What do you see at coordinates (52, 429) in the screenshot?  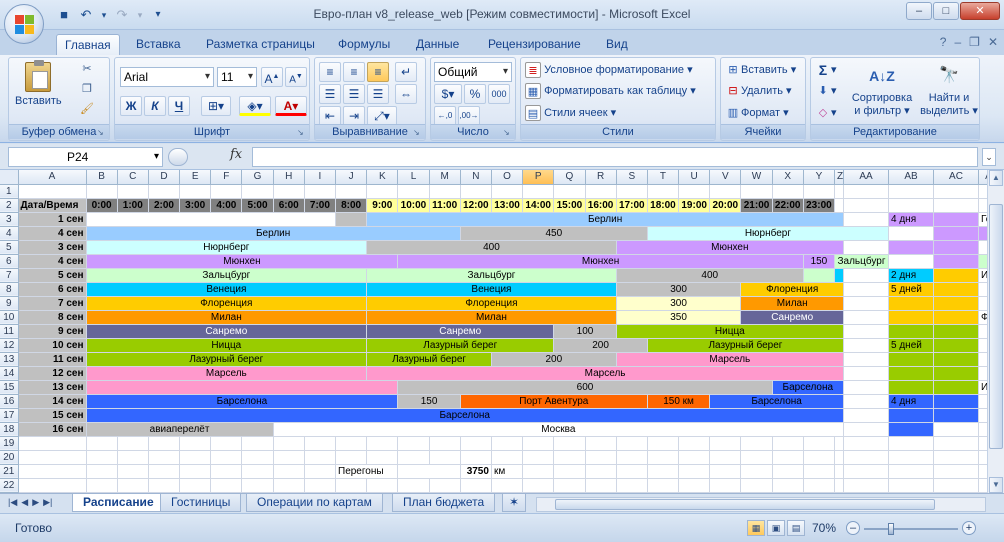 I see `day-label: 16 сен` at bounding box center [52, 429].